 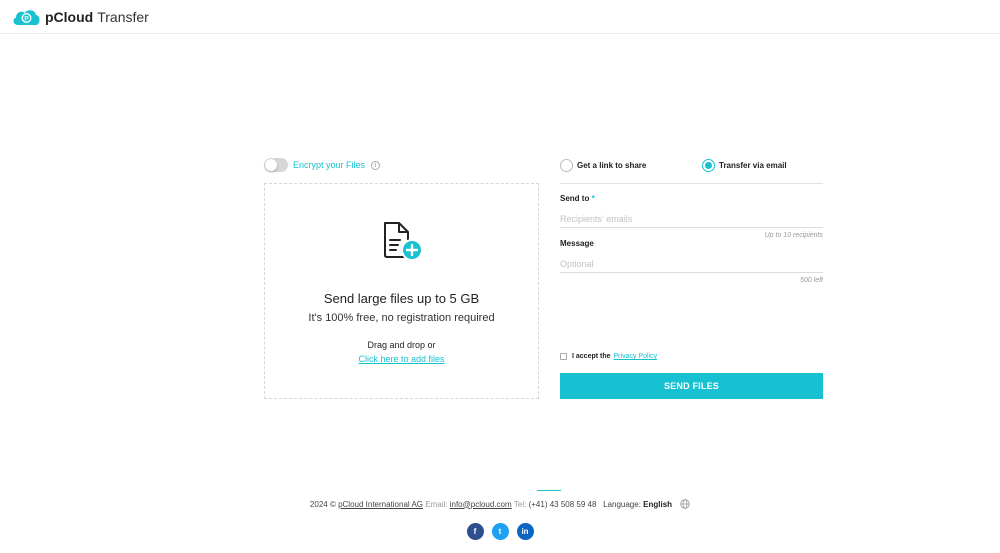 What do you see at coordinates (481, 504) in the screenshot?
I see `email-link: info@pcloud.com` at bounding box center [481, 504].